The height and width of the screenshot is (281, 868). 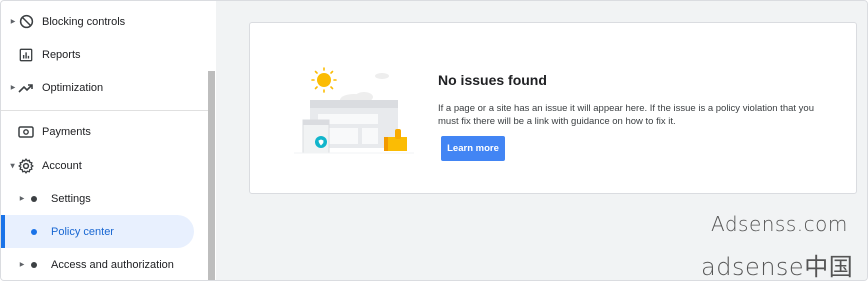 What do you see at coordinates (492, 80) in the screenshot?
I see `card-title: No issues found` at bounding box center [492, 80].